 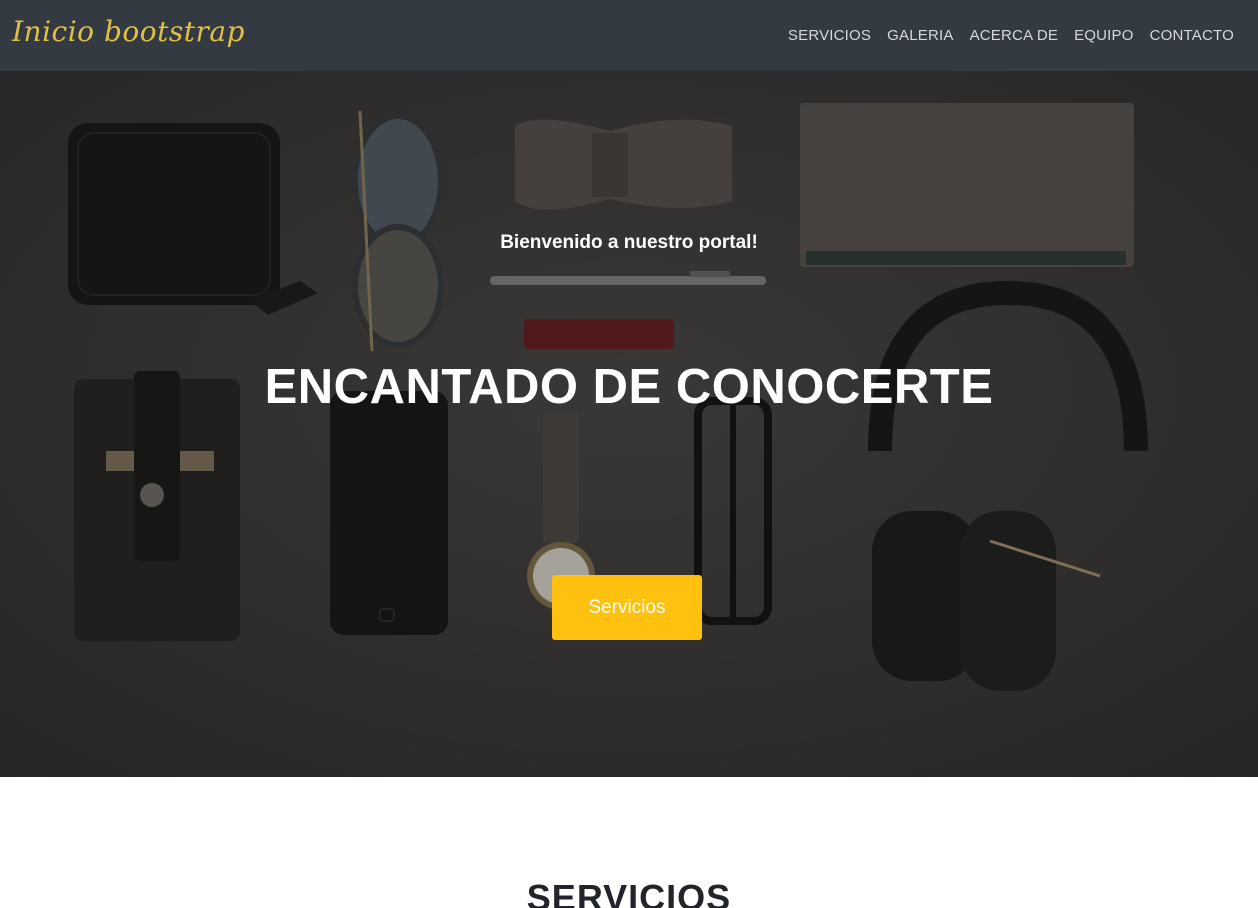 I want to click on nav-link-contacto: CONTACTO, so click(x=1192, y=35).